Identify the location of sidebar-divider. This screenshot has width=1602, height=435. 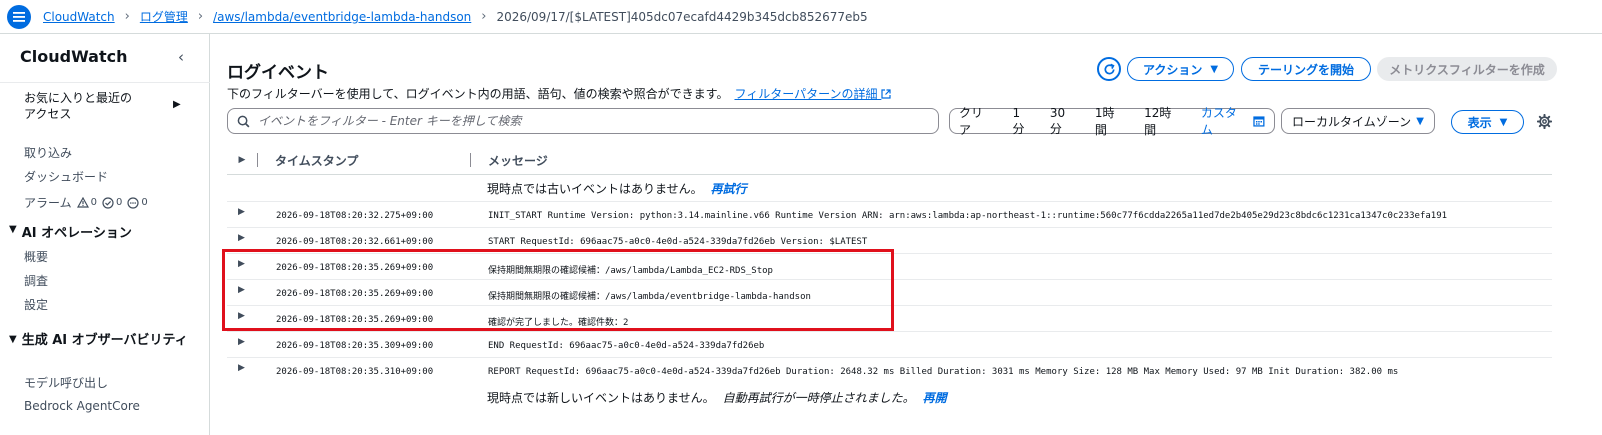
(105, 82).